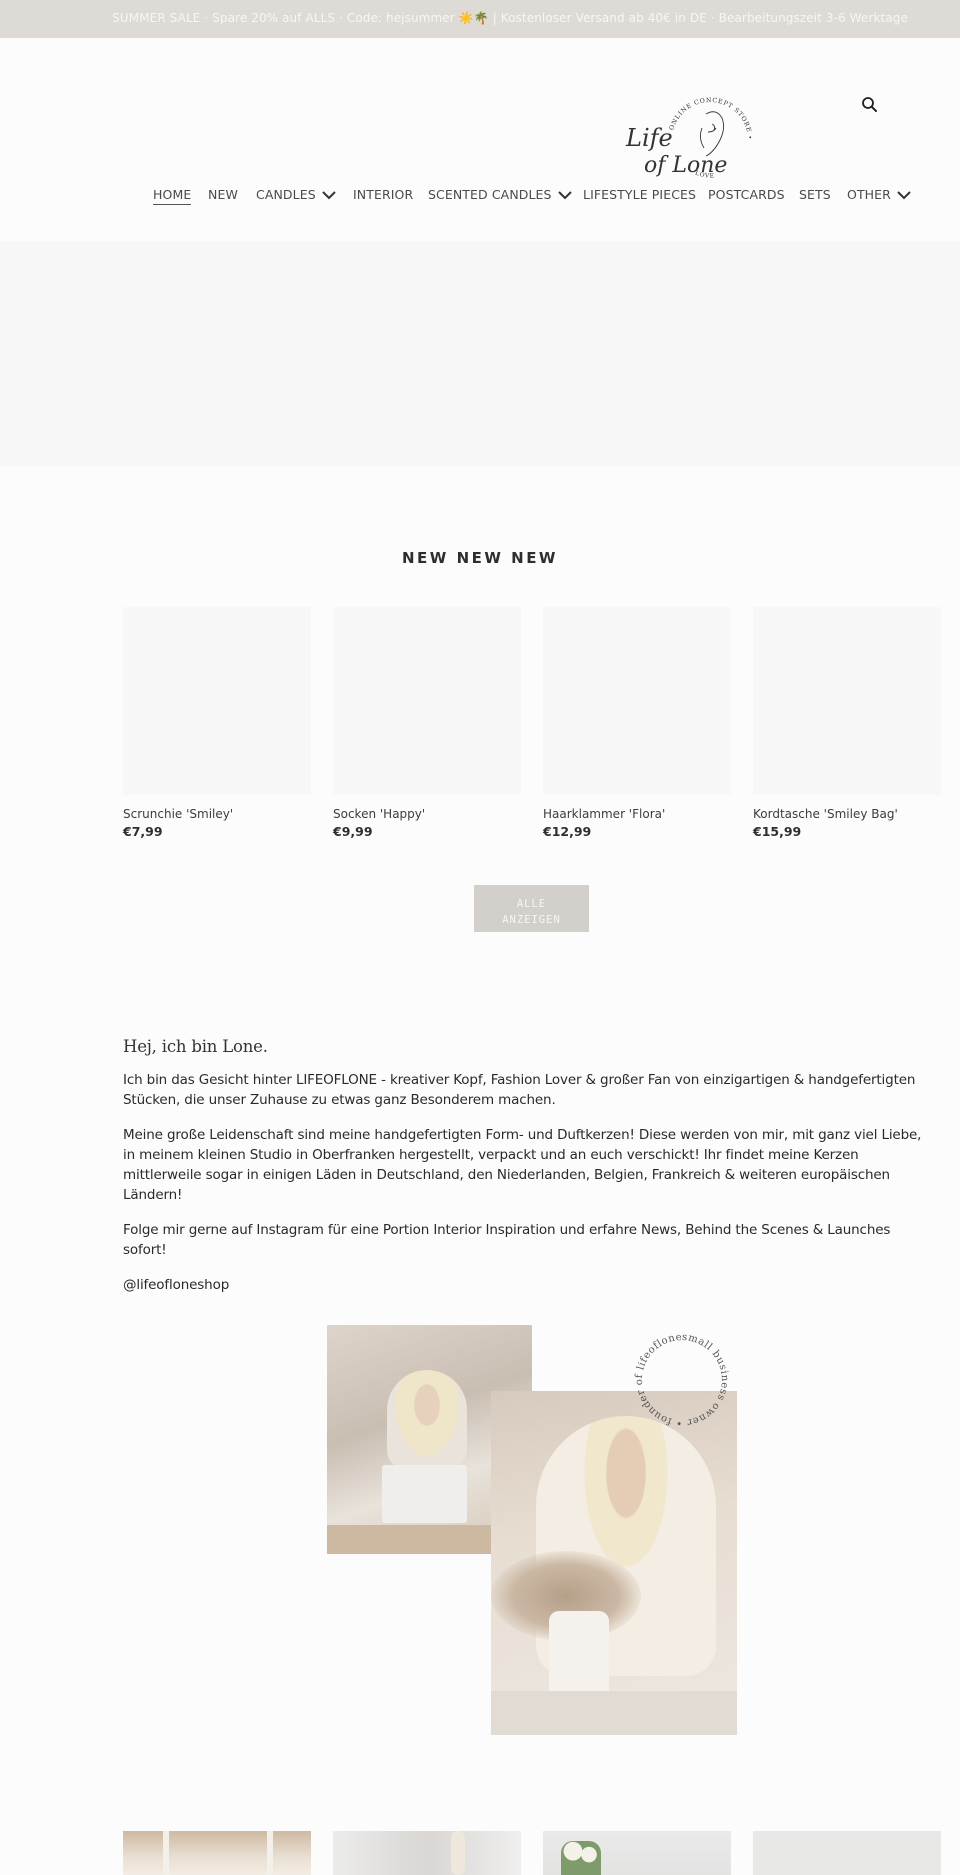 This screenshot has width=960, height=1875. I want to click on nav-label: INTERIOR, so click(383, 194).